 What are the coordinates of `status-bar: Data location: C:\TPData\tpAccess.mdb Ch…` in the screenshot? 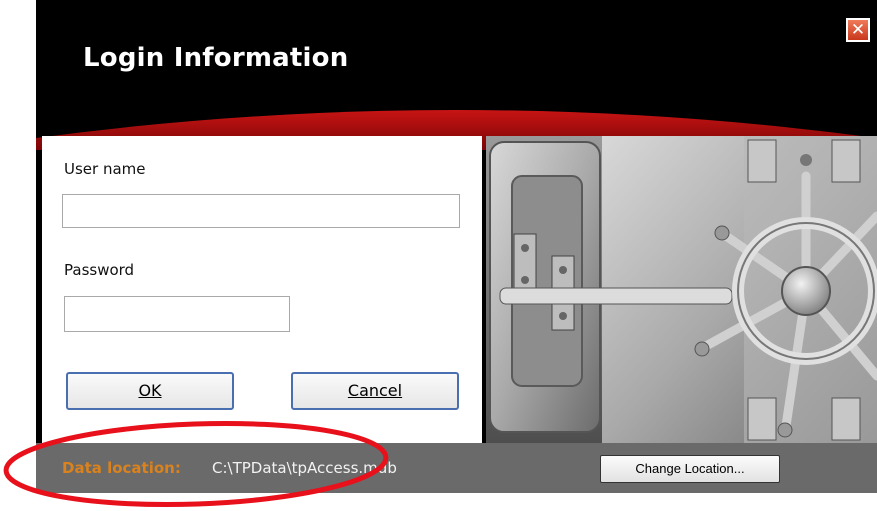 It's located at (456, 468).